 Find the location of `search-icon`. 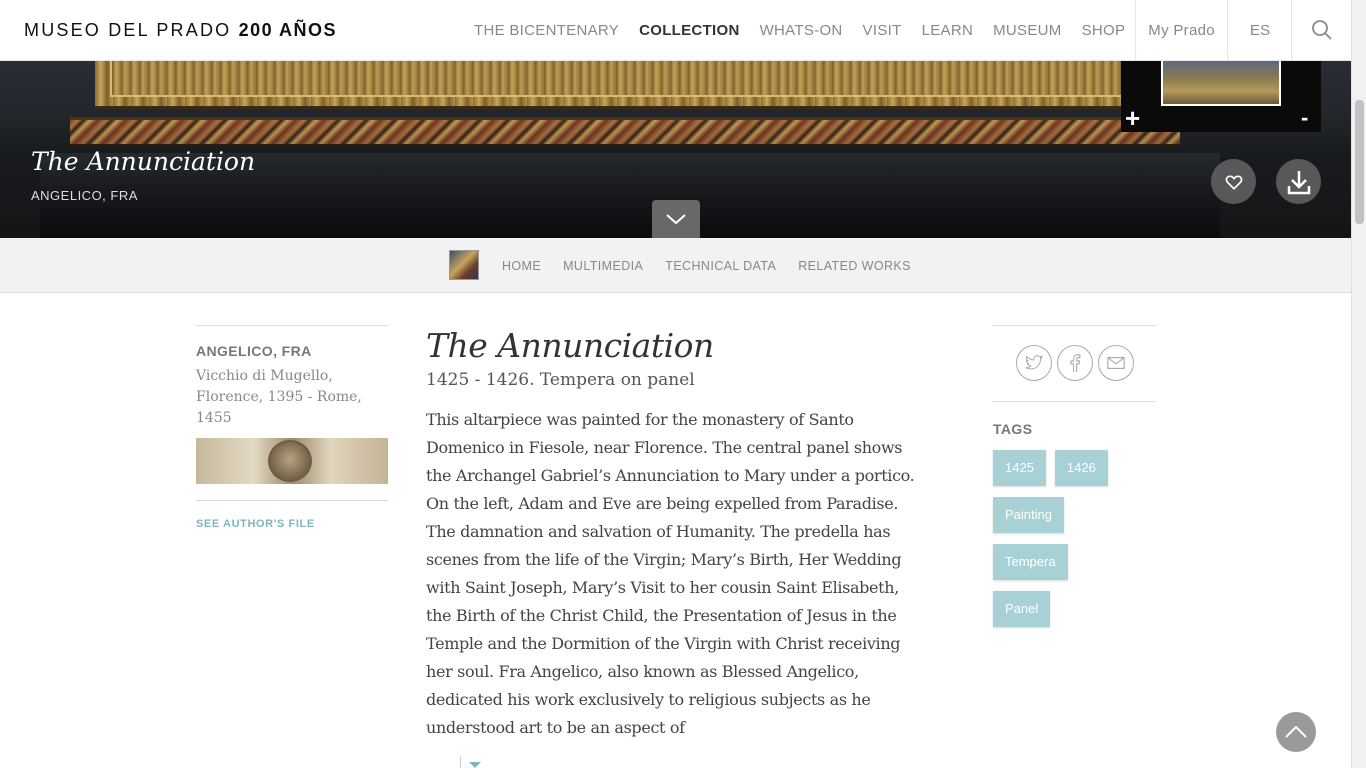

search-icon is located at coordinates (1321, 30).